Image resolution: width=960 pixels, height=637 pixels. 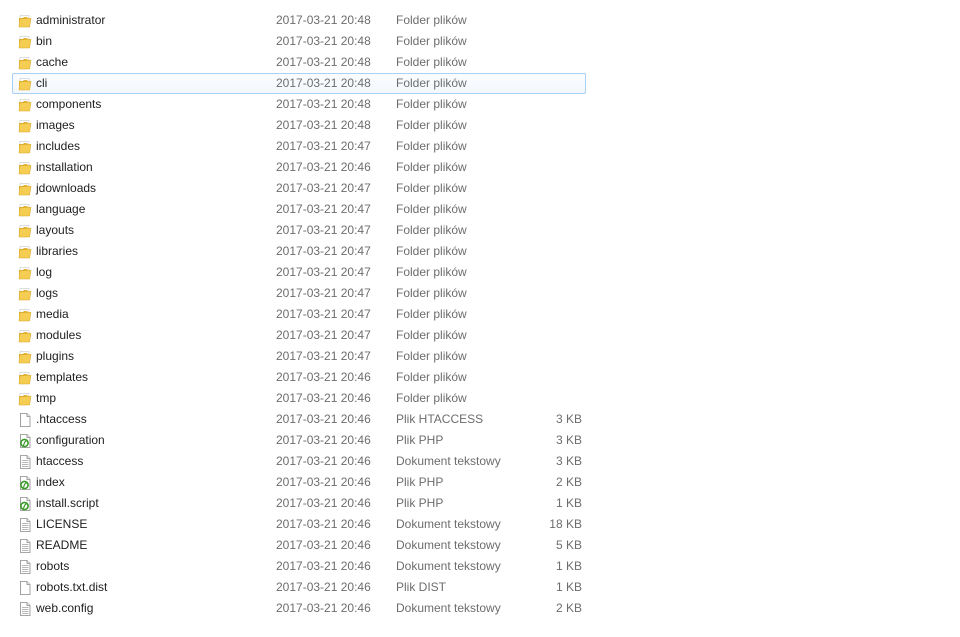 I want to click on file-name: htaccess, so click(x=60, y=461).